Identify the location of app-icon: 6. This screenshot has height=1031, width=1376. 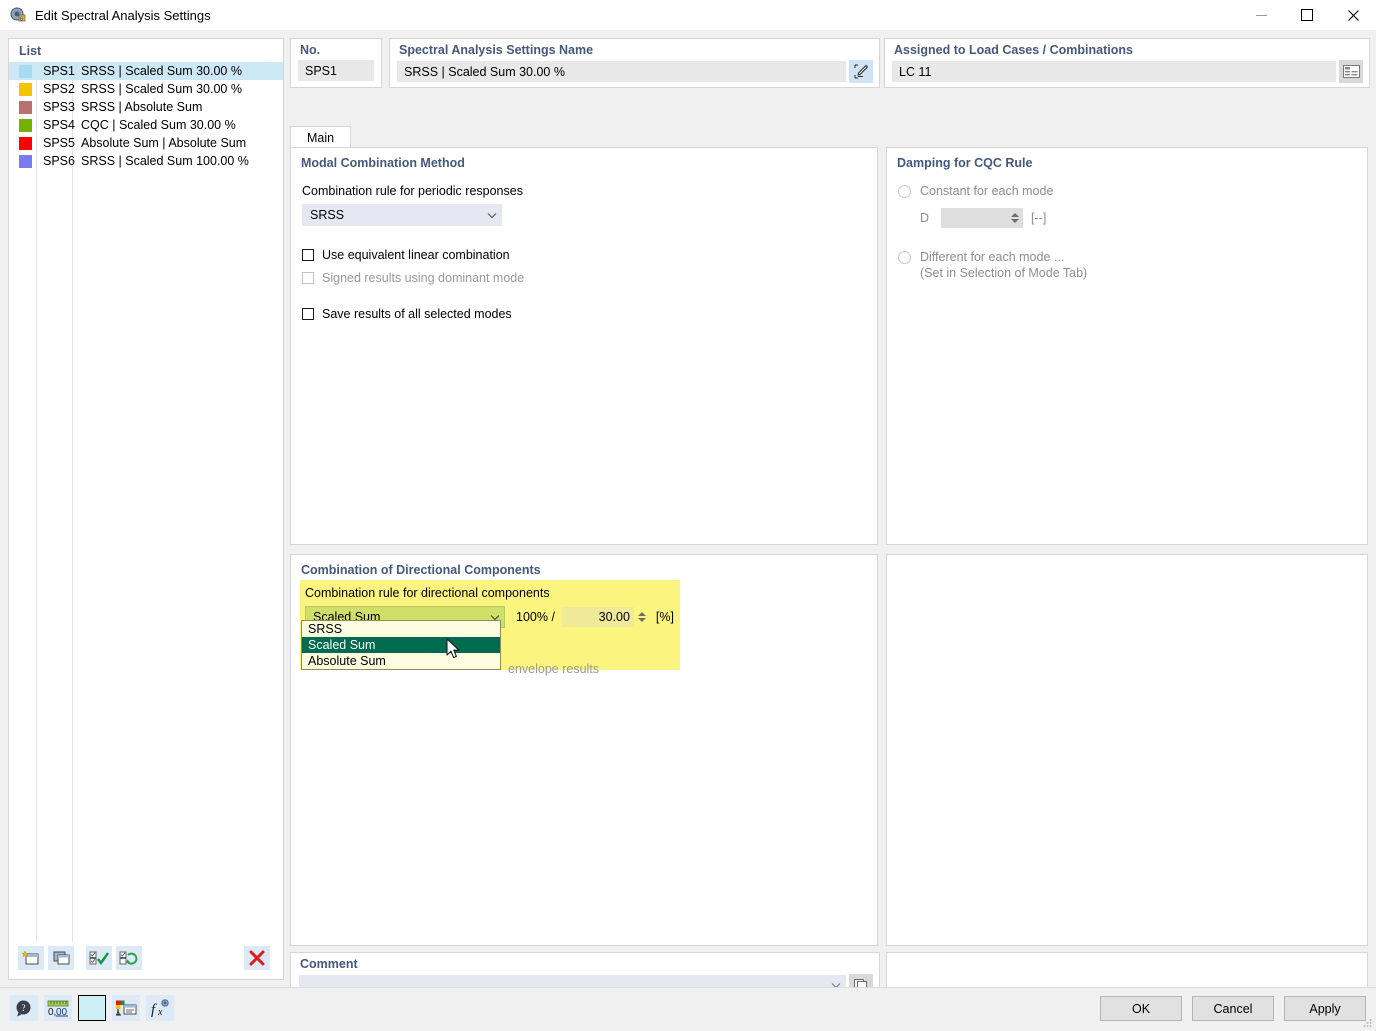
(18, 15).